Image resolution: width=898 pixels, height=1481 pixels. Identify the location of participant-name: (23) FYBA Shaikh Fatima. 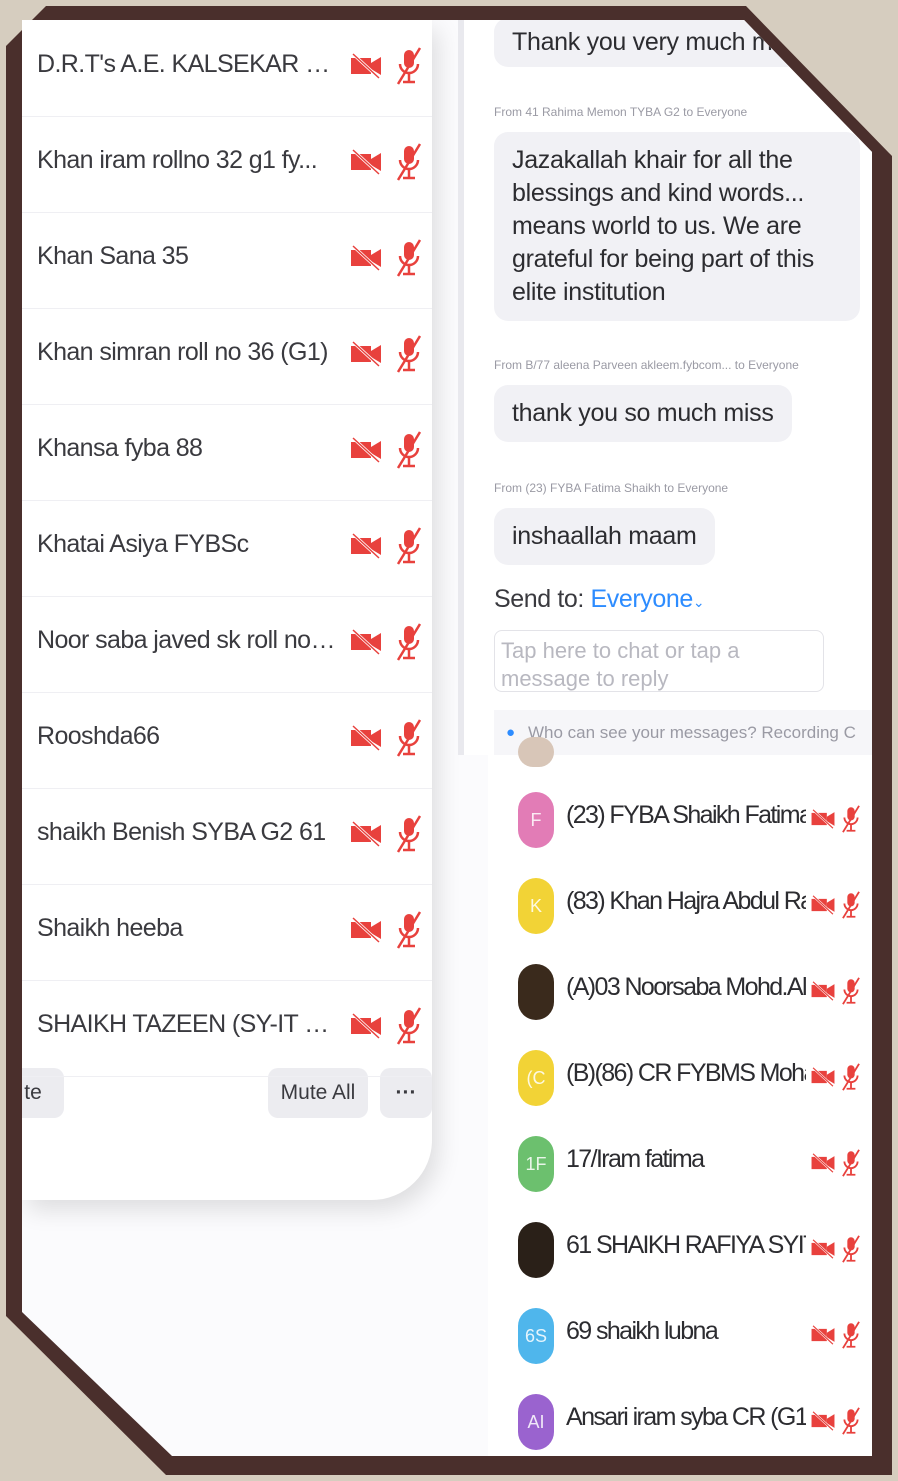
(686, 815).